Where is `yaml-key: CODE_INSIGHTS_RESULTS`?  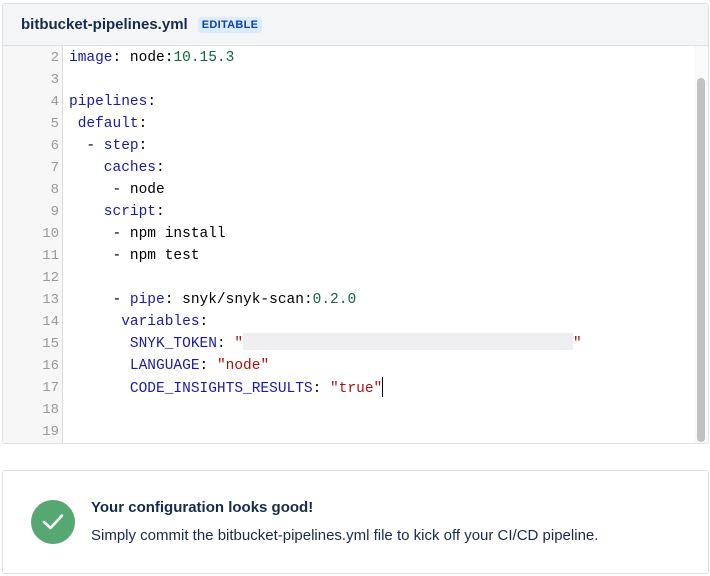 yaml-key: CODE_INSIGHTS_RESULTS is located at coordinates (221, 389).